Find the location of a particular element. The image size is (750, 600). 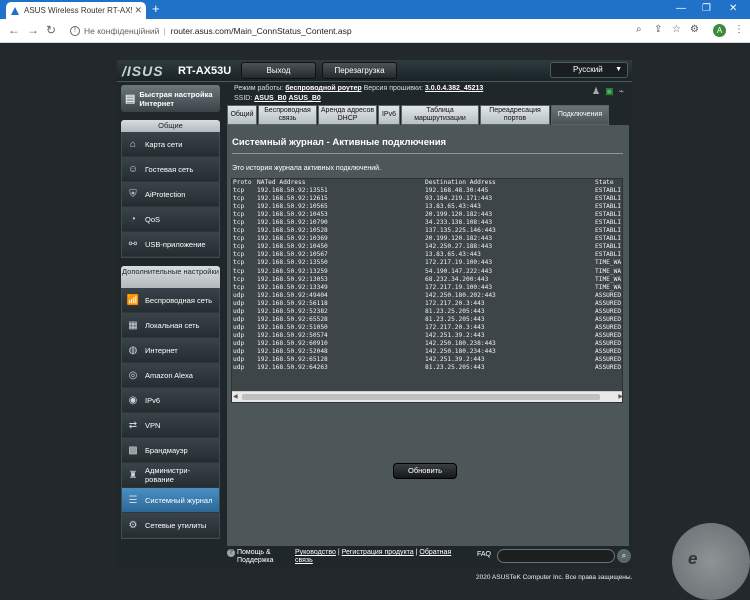

sidebar-item-label: Брандмауэр is located at coordinates (166, 450).